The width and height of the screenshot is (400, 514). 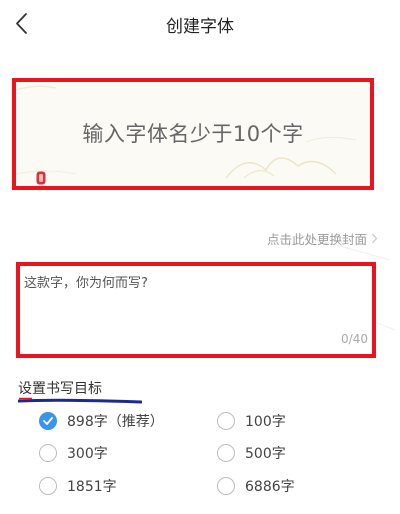 I want to click on goal-option-label: 898字（推荐）, so click(x=115, y=422).